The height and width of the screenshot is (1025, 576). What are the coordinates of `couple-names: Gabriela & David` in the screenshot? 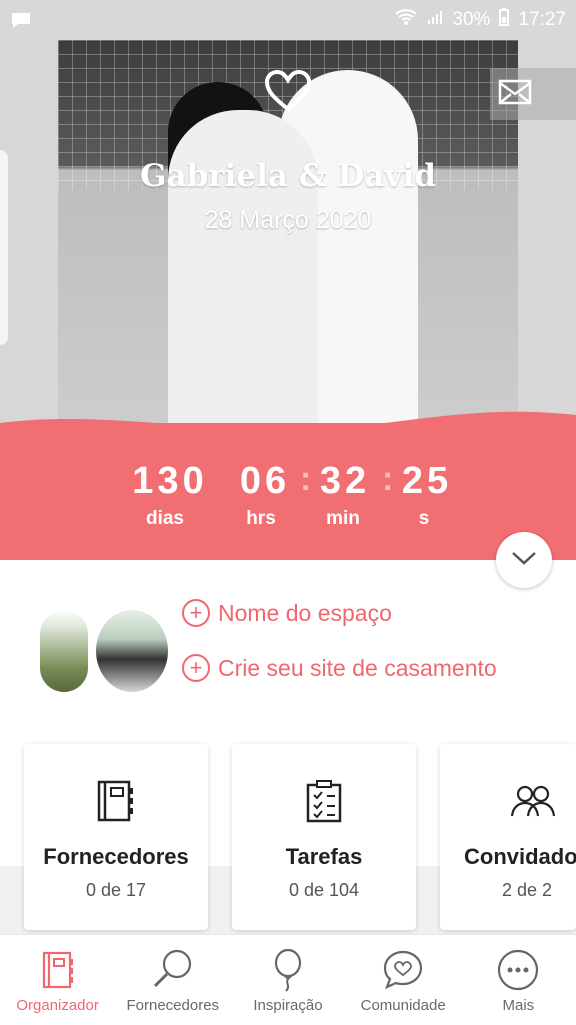 It's located at (288, 176).